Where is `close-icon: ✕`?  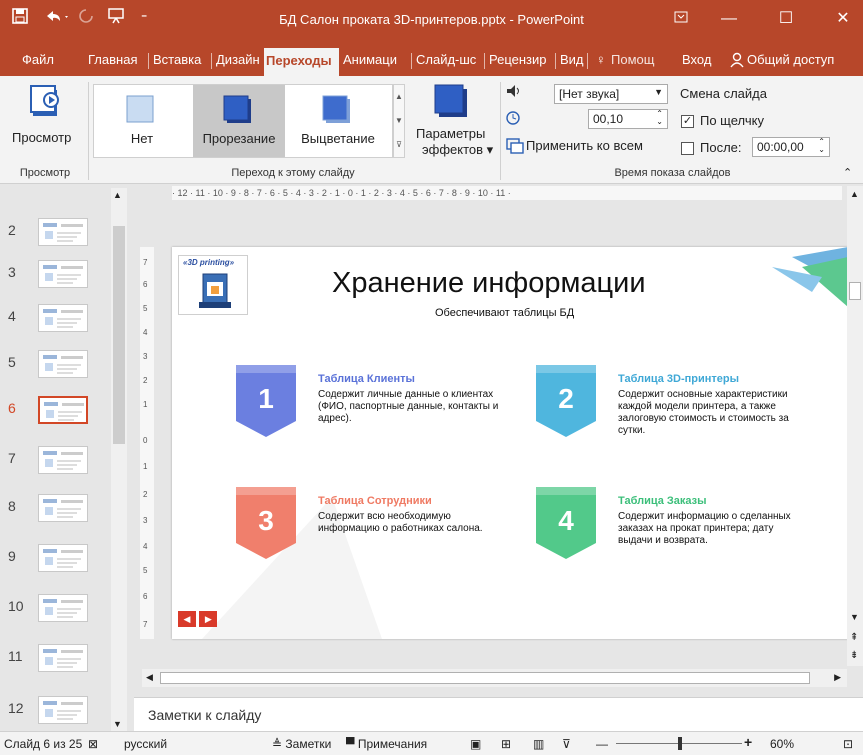 close-icon: ✕ is located at coordinates (843, 19).